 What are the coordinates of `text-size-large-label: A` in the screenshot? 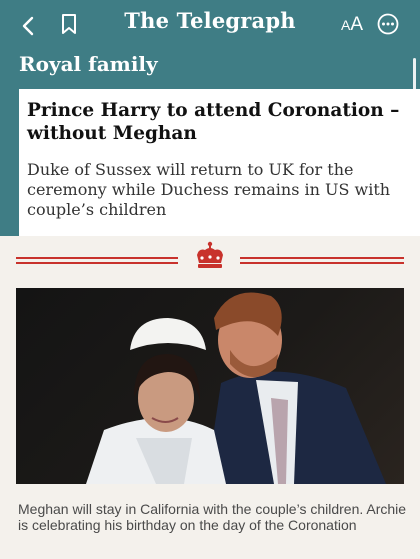 It's located at (357, 24).